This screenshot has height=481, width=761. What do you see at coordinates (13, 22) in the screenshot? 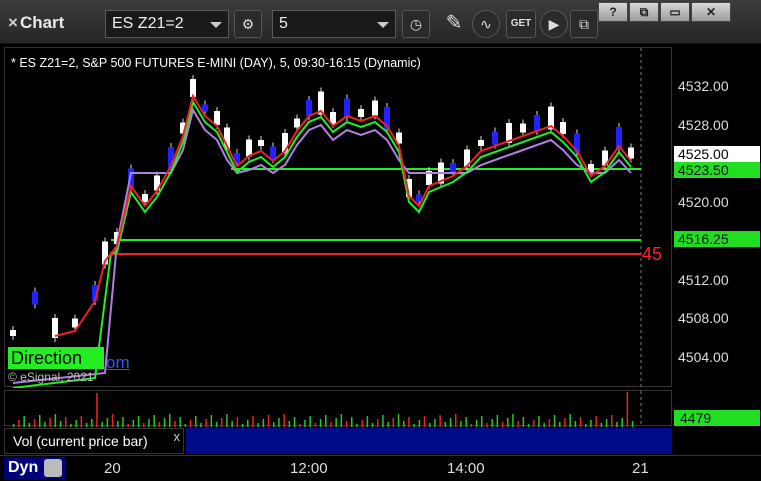
I see `close-window-icon: ×` at bounding box center [13, 22].